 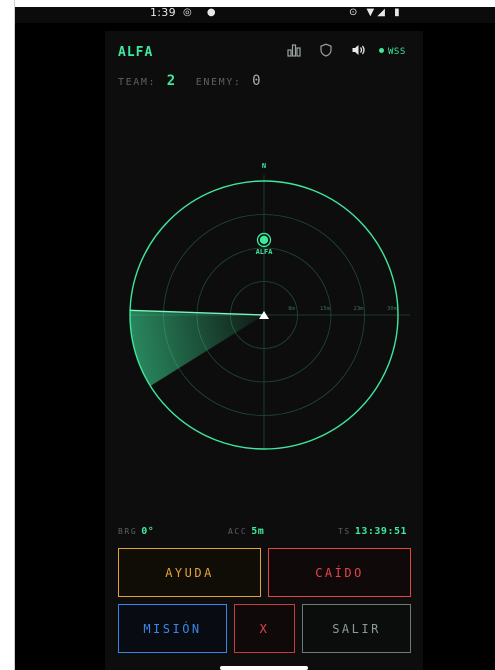 I want to click on connection-status: WSS, so click(x=392, y=52).